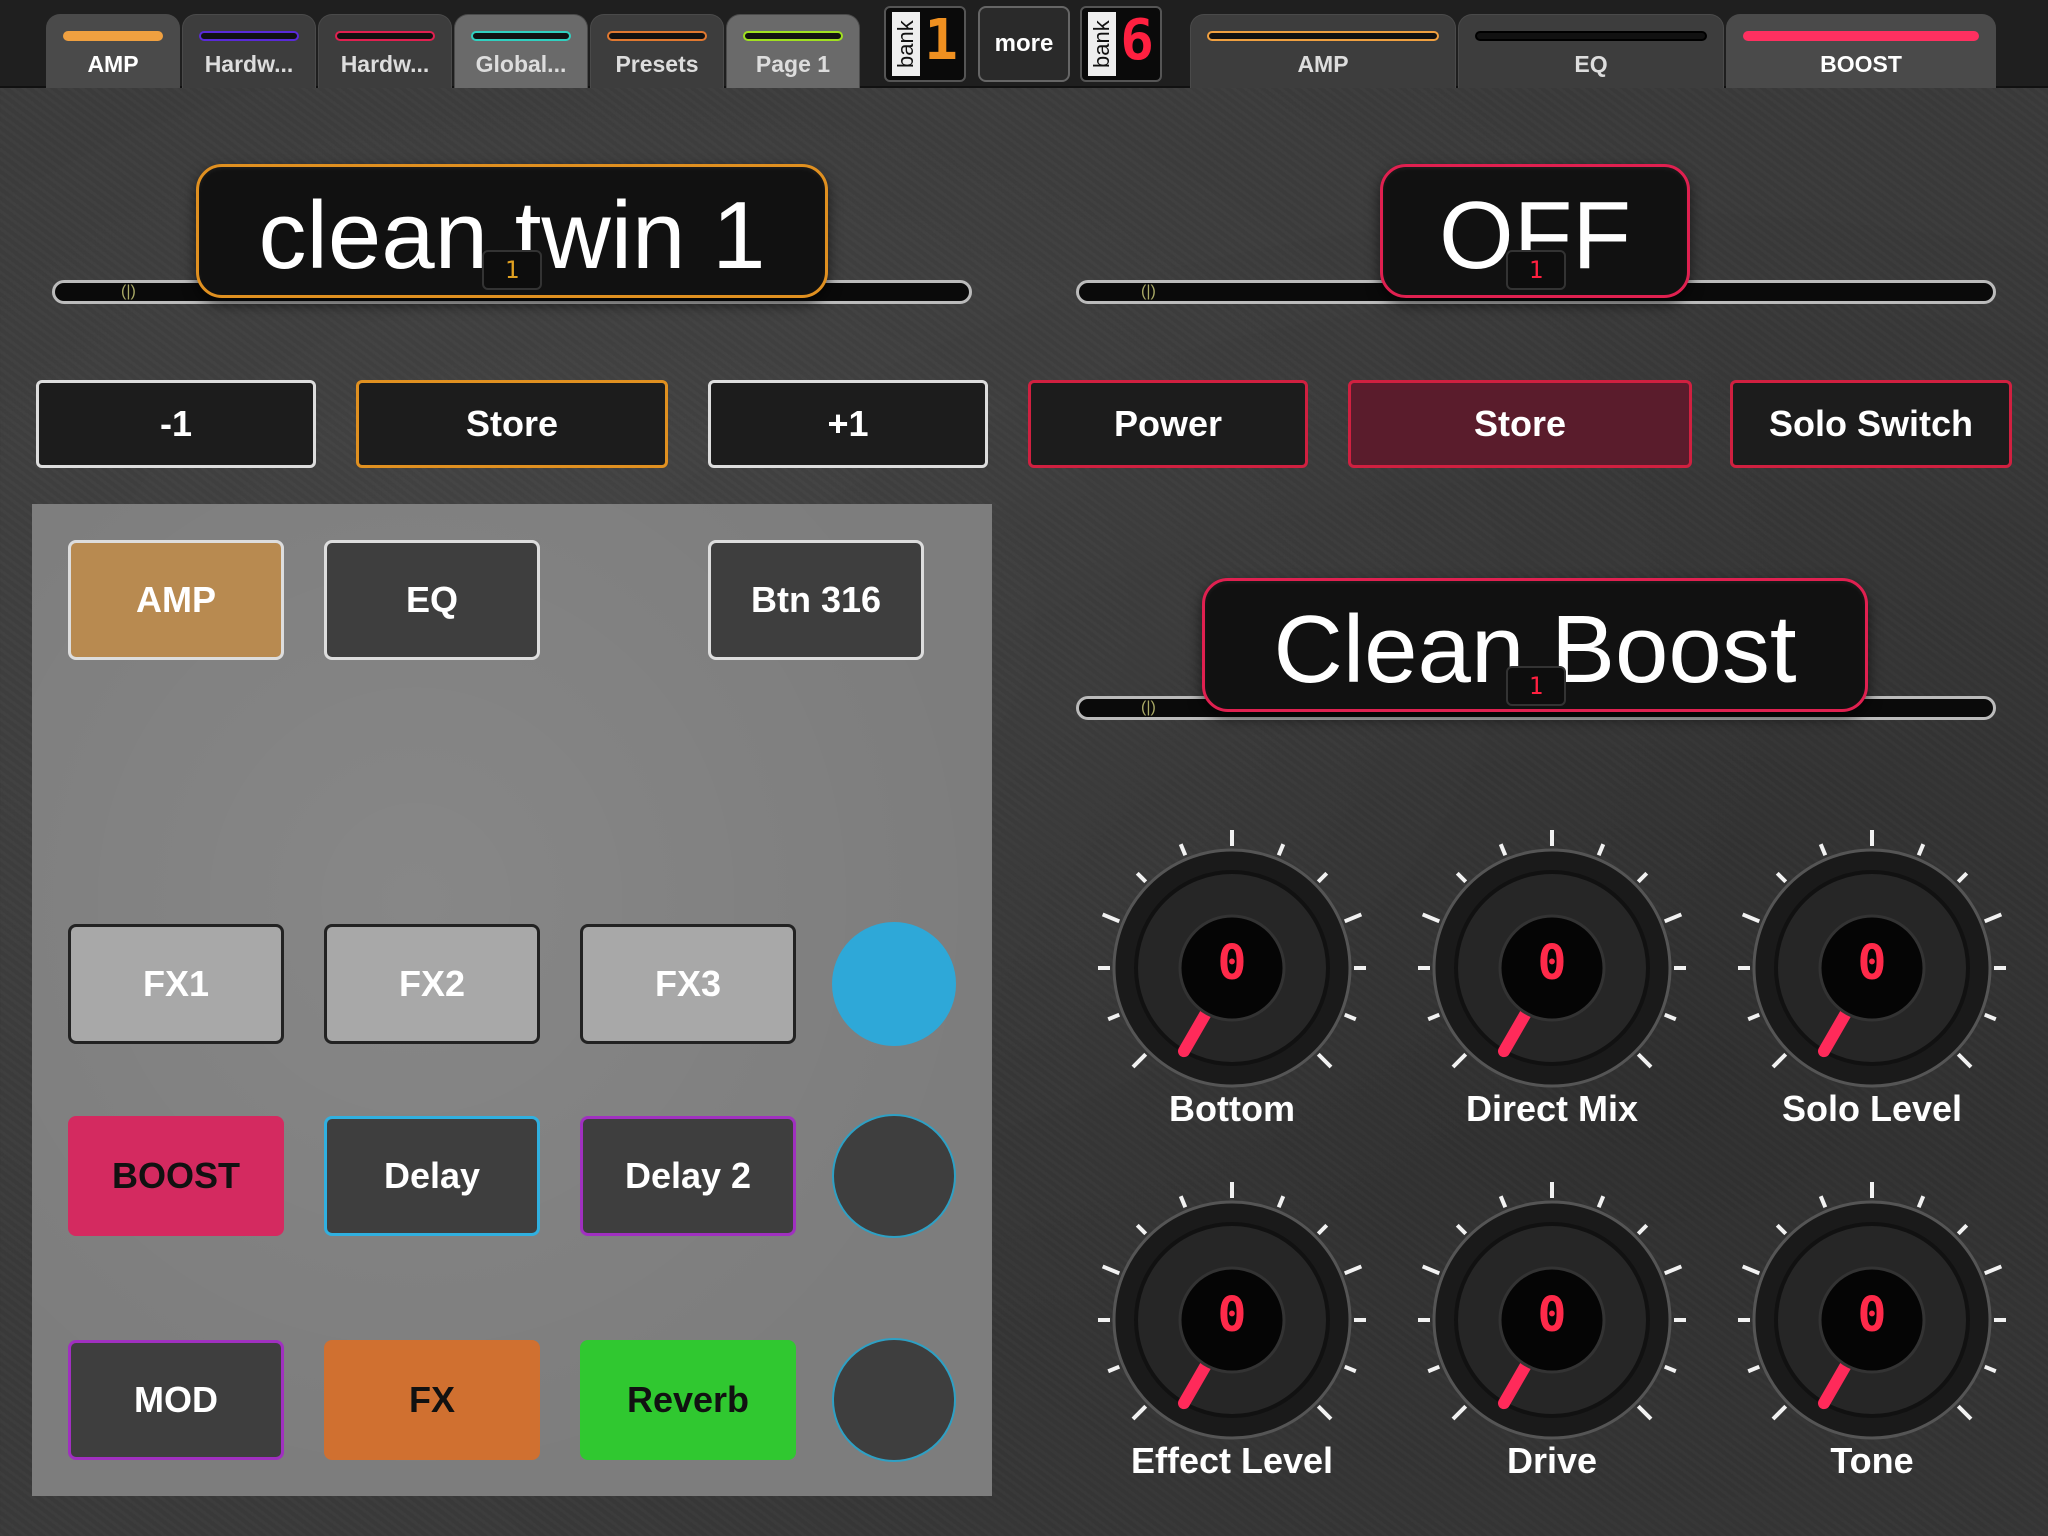 The image size is (2048, 1536). What do you see at coordinates (1121, 44) in the screenshot?
I see `bank-right-display: bank 6` at bounding box center [1121, 44].